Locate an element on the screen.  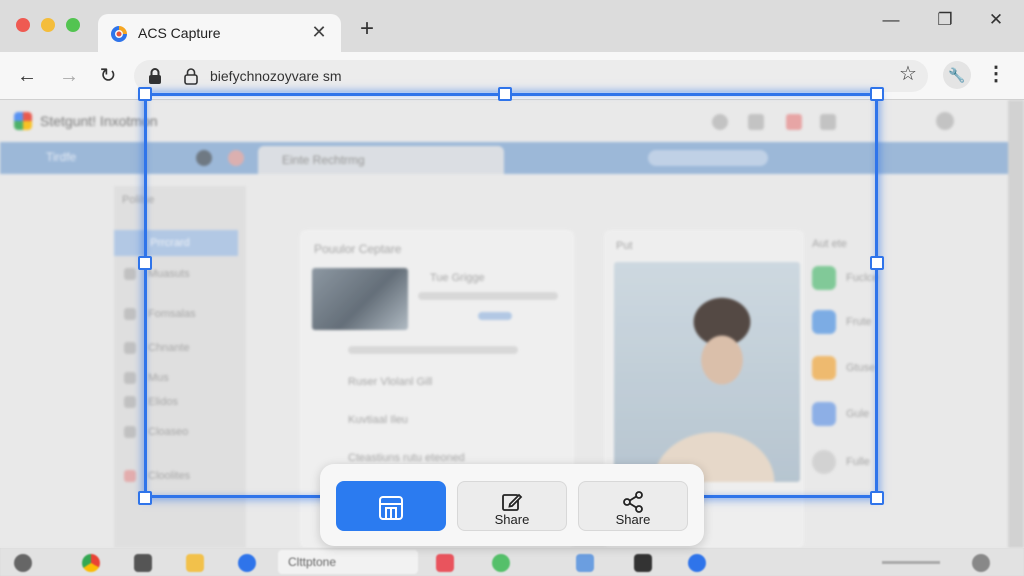
laptop-icon is located at coordinates (585, 563).